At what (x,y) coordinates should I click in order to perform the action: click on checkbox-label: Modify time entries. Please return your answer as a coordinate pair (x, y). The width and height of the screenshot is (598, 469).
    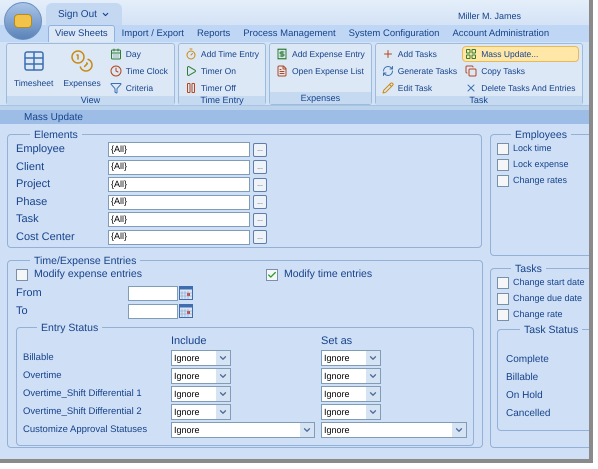
    Looking at the image, I should click on (328, 274).